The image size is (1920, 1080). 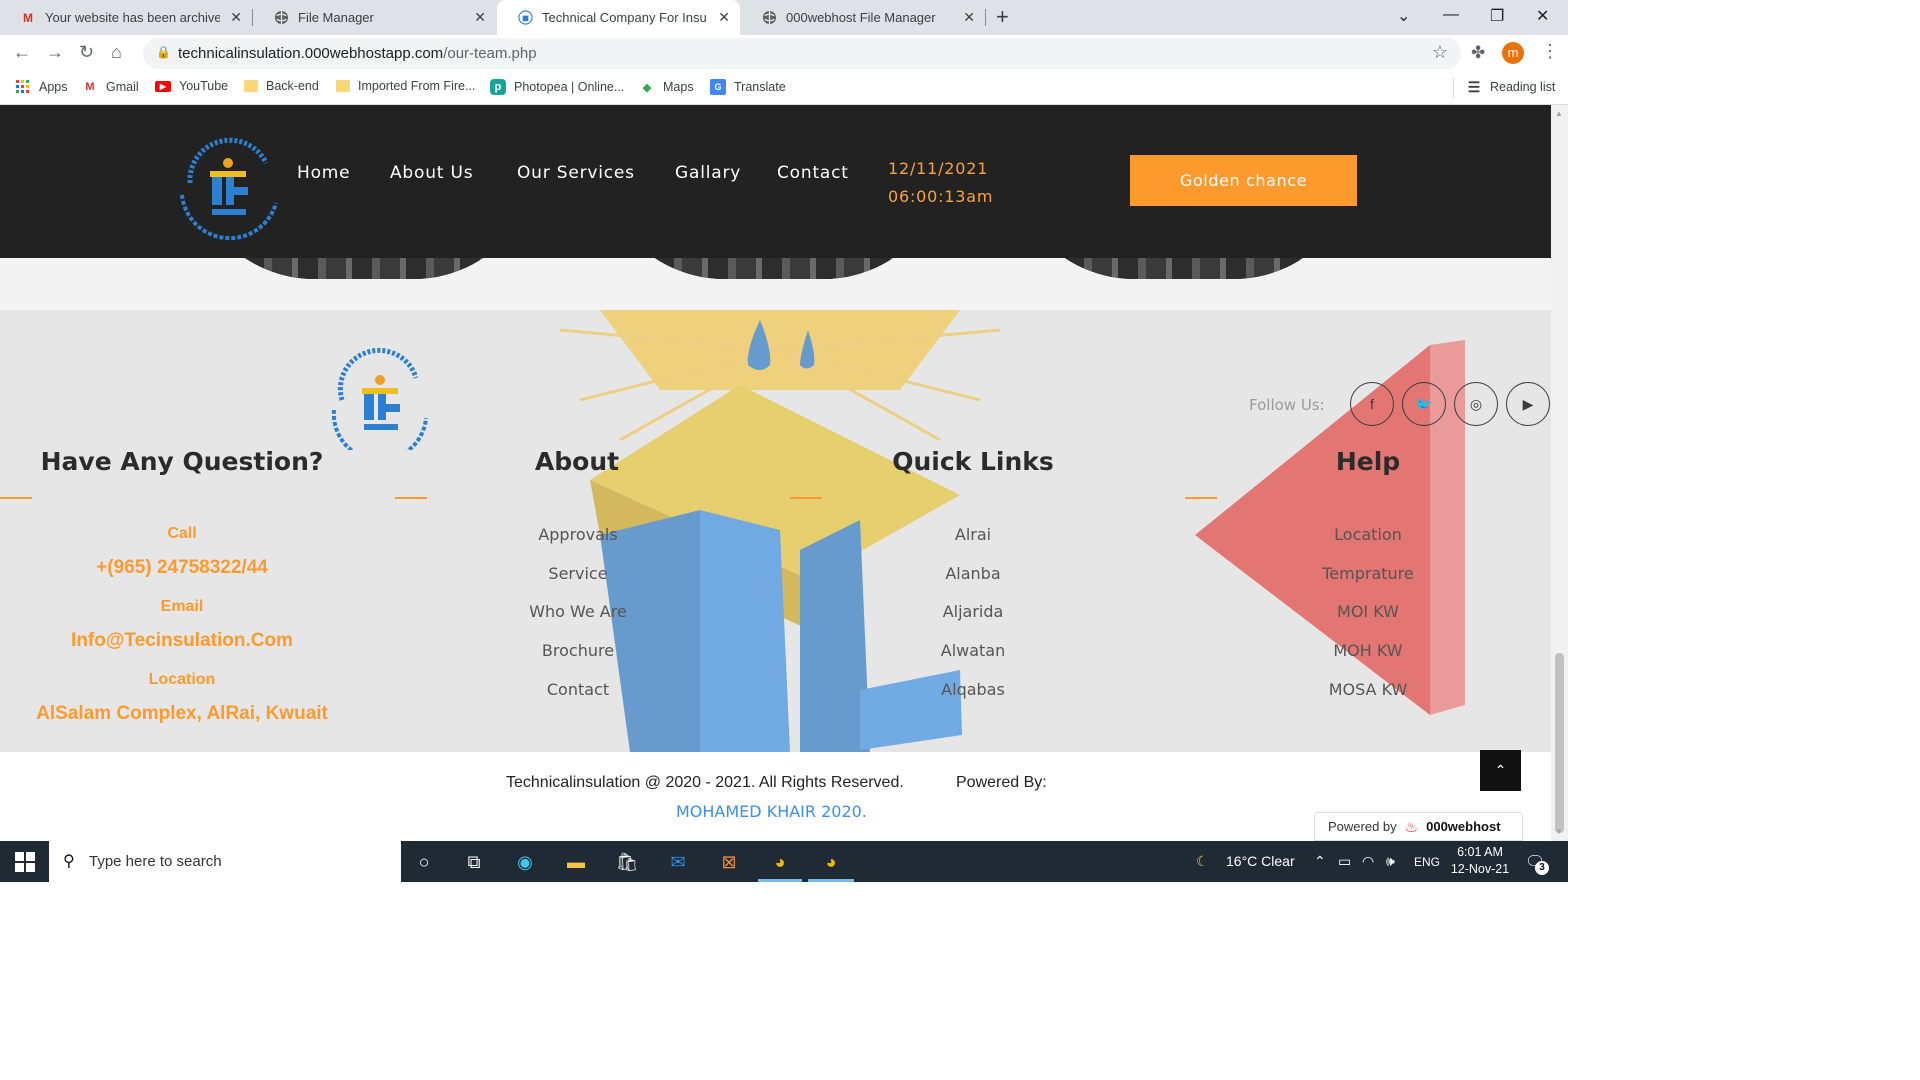 What do you see at coordinates (525, 862) in the screenshot?
I see `edge-icon: ◉` at bounding box center [525, 862].